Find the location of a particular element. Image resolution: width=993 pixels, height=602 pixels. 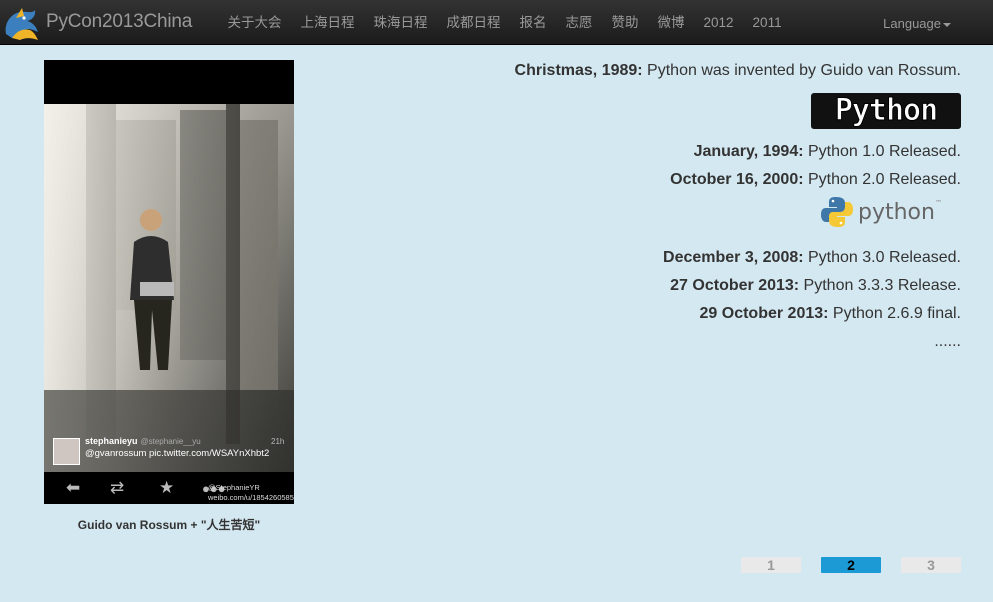

timeline-entry: 29 October 2013: Python 2.6.9 final. is located at coordinates (830, 313).